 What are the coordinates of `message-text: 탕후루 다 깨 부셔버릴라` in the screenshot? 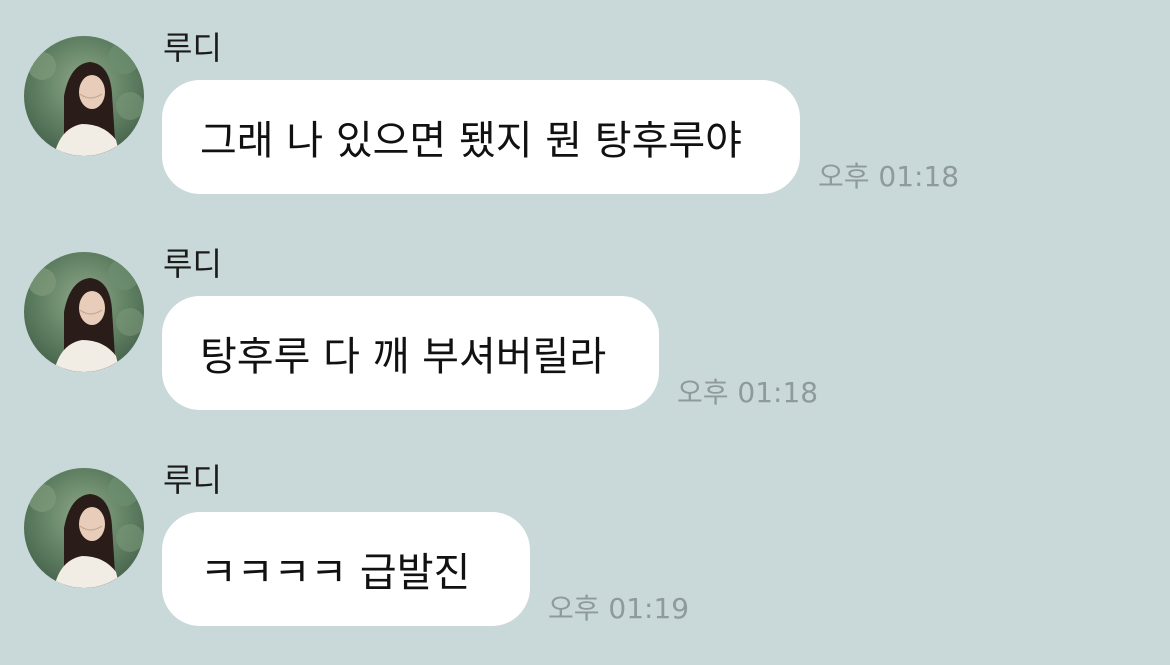 It's located at (403, 357).